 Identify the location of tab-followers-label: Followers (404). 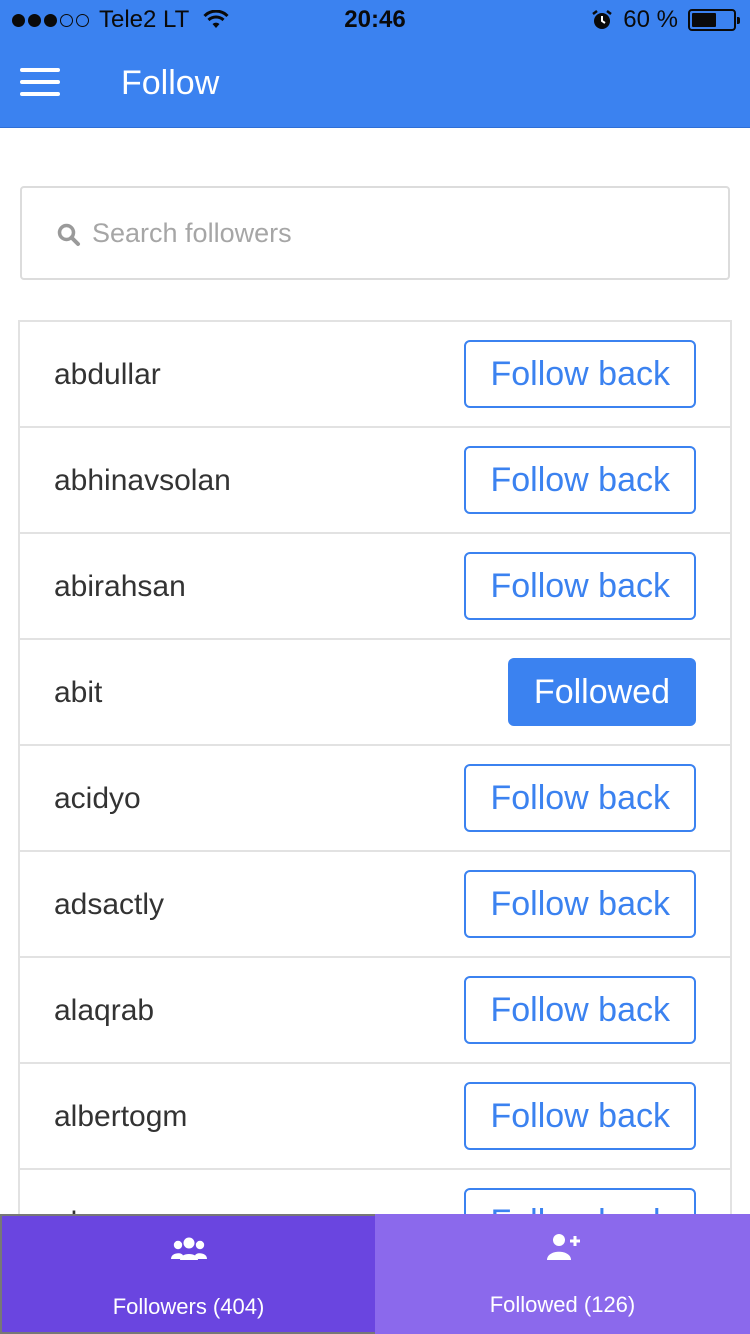
(188, 1306).